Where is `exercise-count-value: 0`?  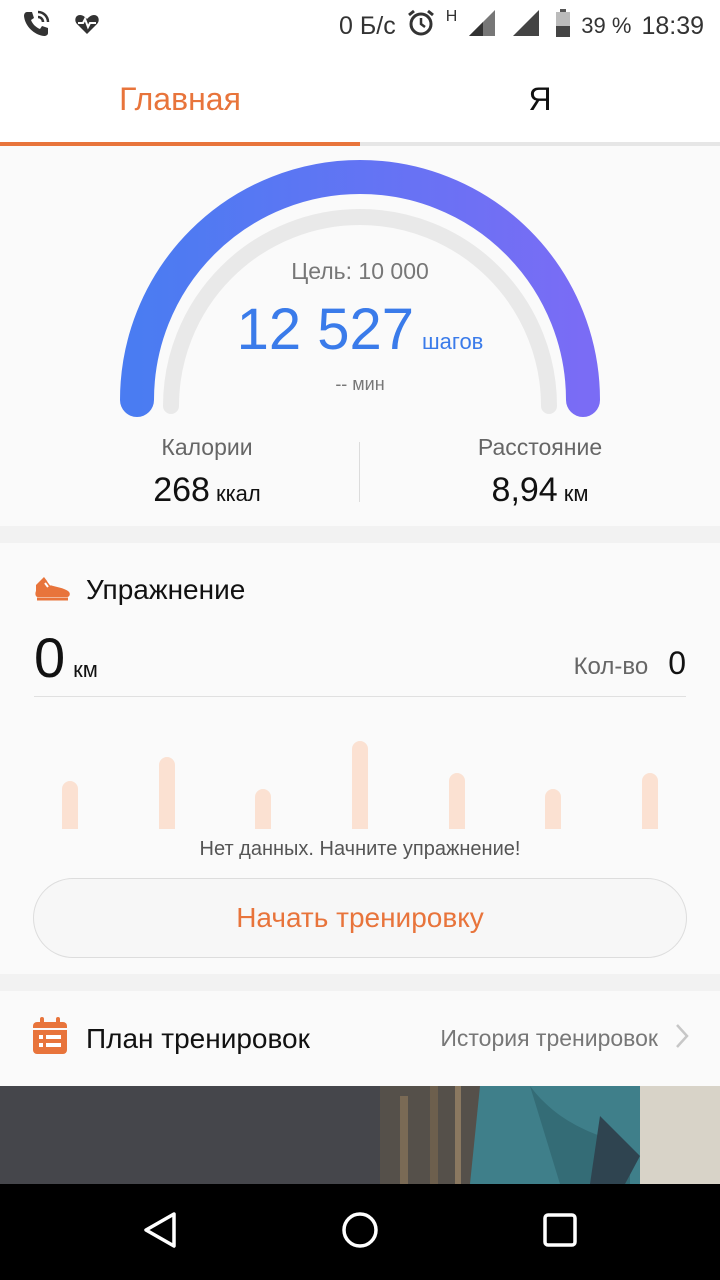 exercise-count-value: 0 is located at coordinates (677, 663).